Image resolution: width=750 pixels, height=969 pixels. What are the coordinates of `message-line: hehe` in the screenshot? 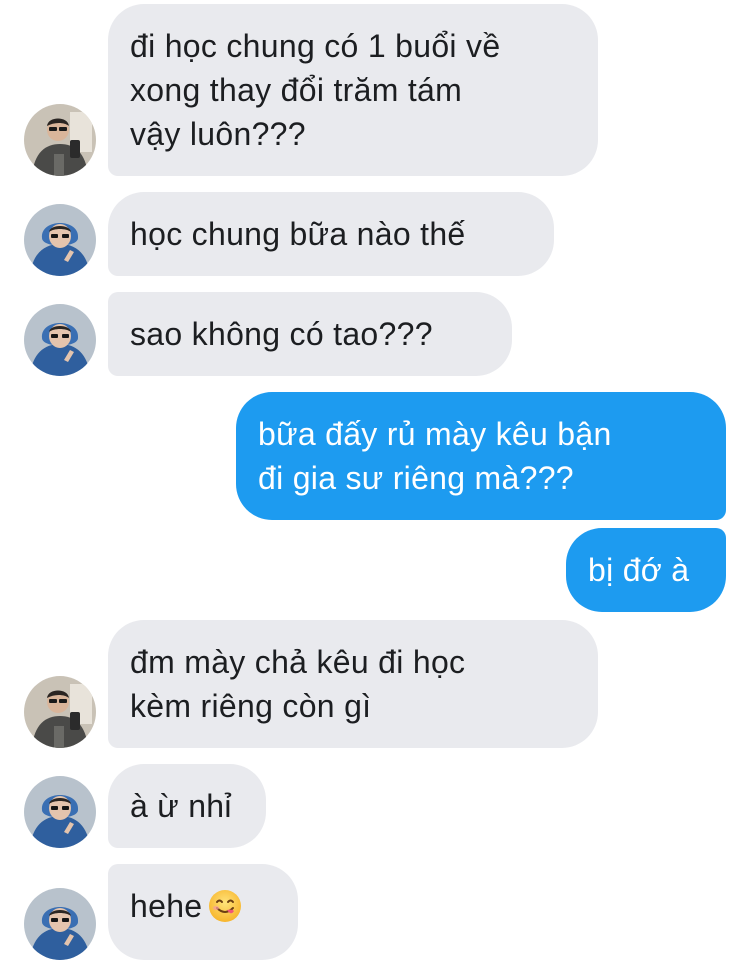 It's located at (203, 906).